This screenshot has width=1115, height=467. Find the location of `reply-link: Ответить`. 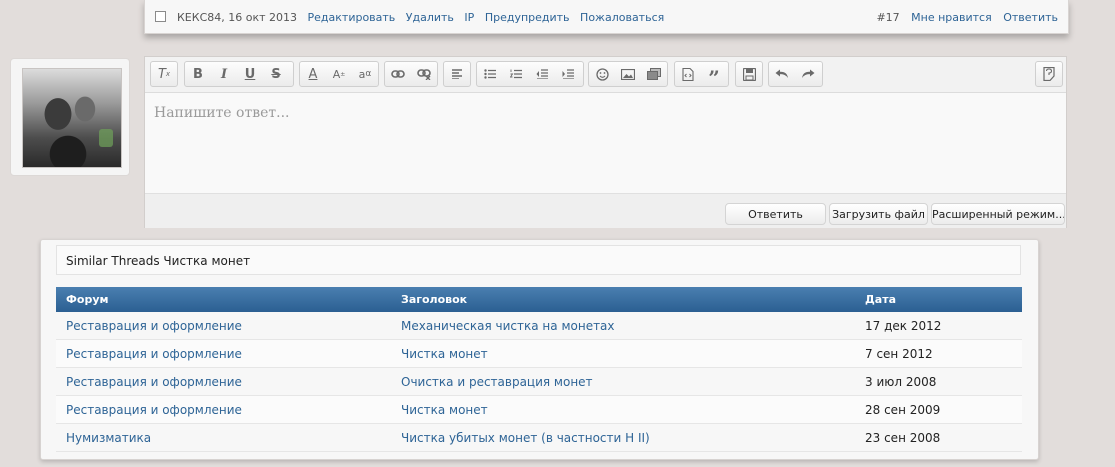

reply-link: Ответить is located at coordinates (1030, 17).